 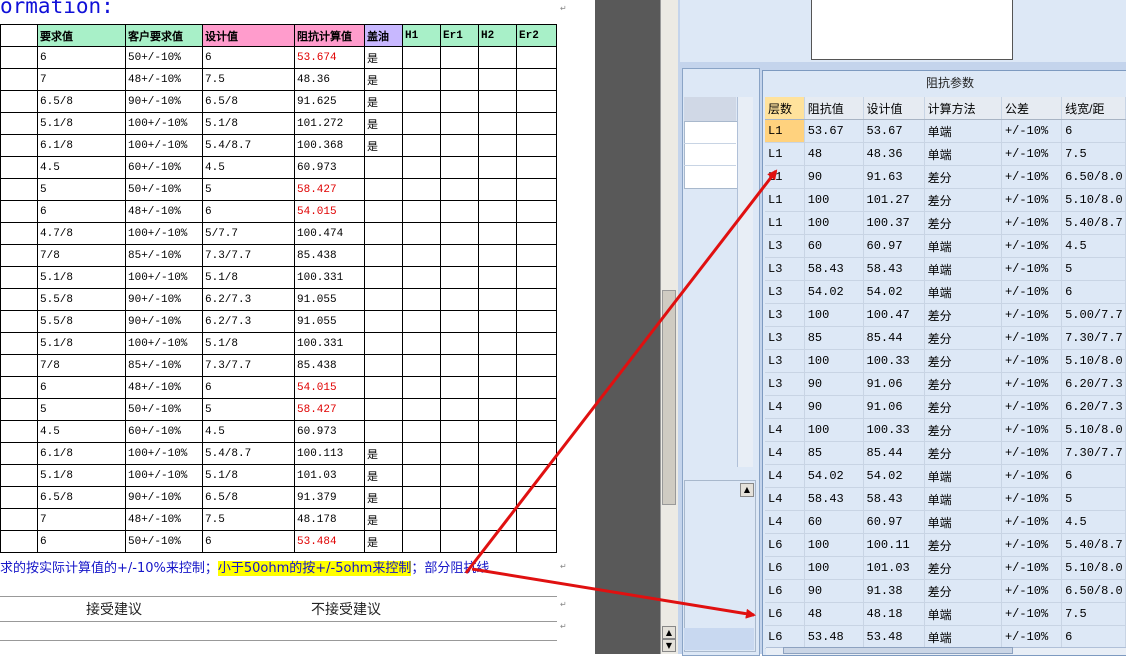 I want to click on annotation-arrow, so click(x=613, y=593).